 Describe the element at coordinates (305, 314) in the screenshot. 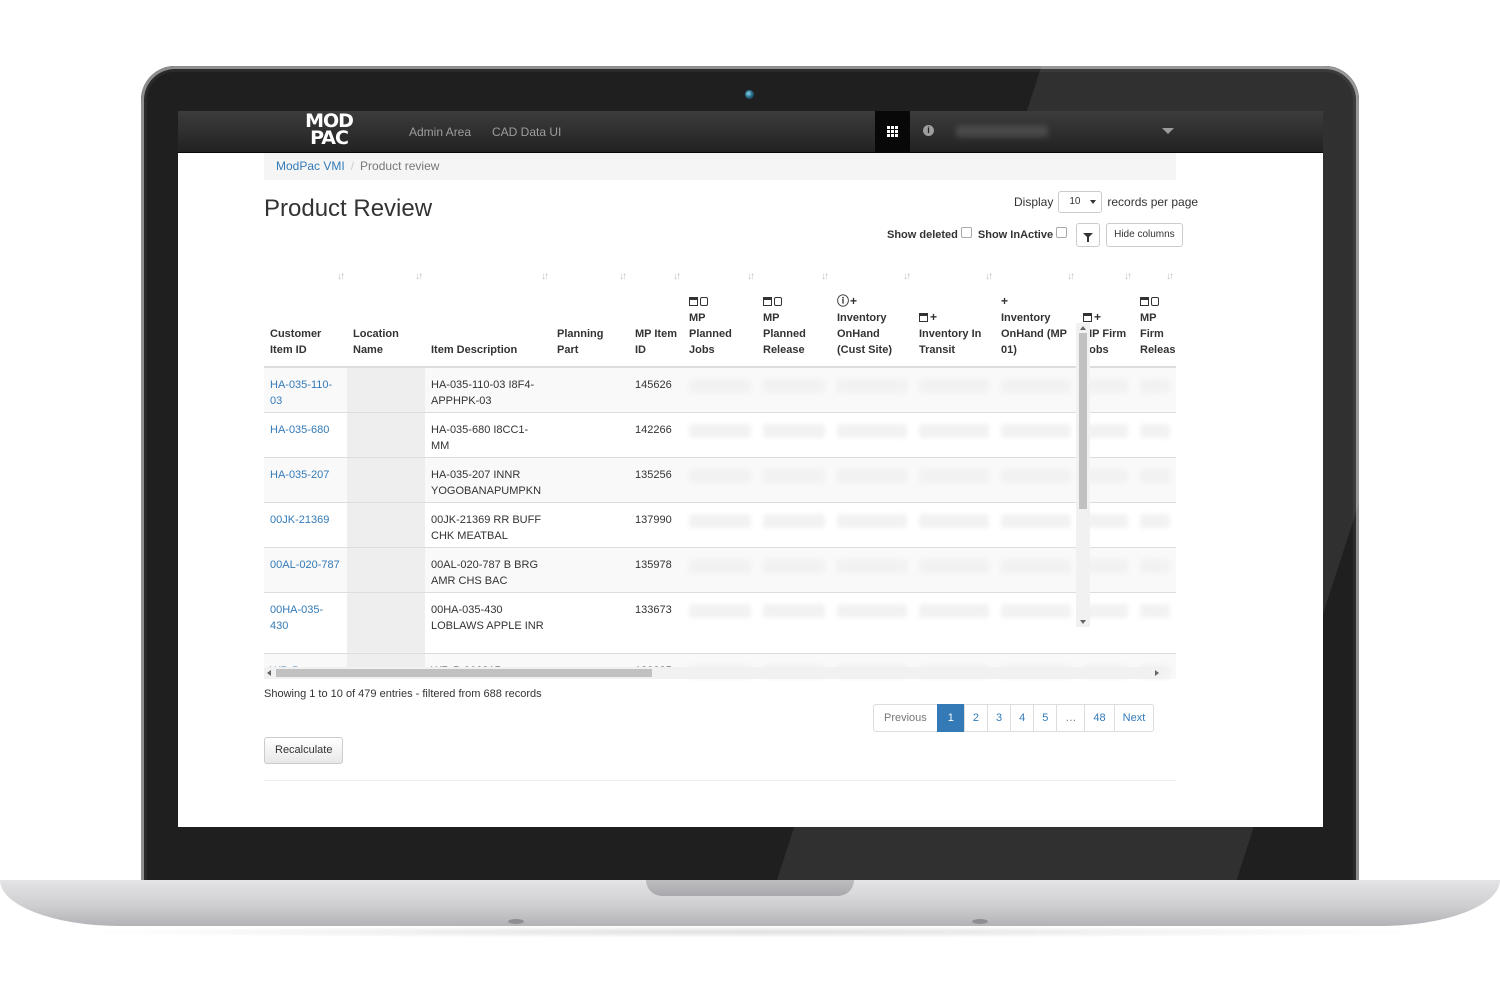

I see `column-header: ↓↑ Customer Item ID` at that location.